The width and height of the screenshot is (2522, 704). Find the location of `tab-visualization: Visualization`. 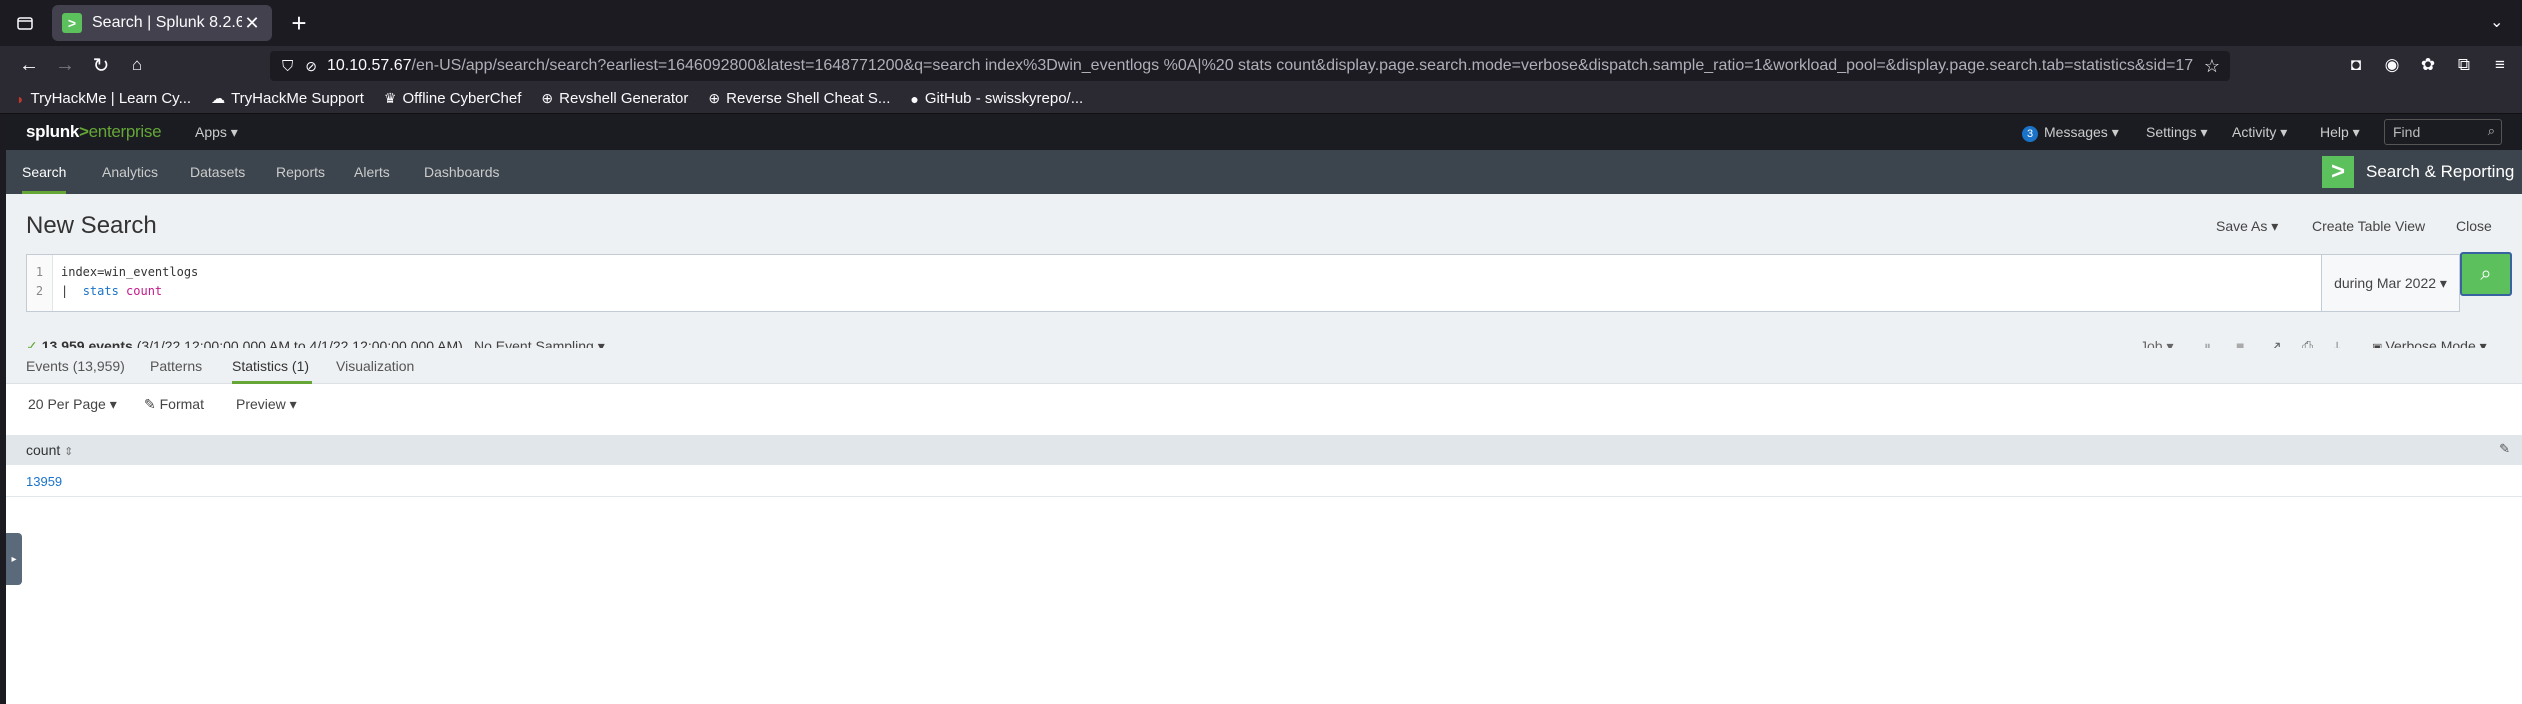

tab-visualization: Visualization is located at coordinates (375, 366).